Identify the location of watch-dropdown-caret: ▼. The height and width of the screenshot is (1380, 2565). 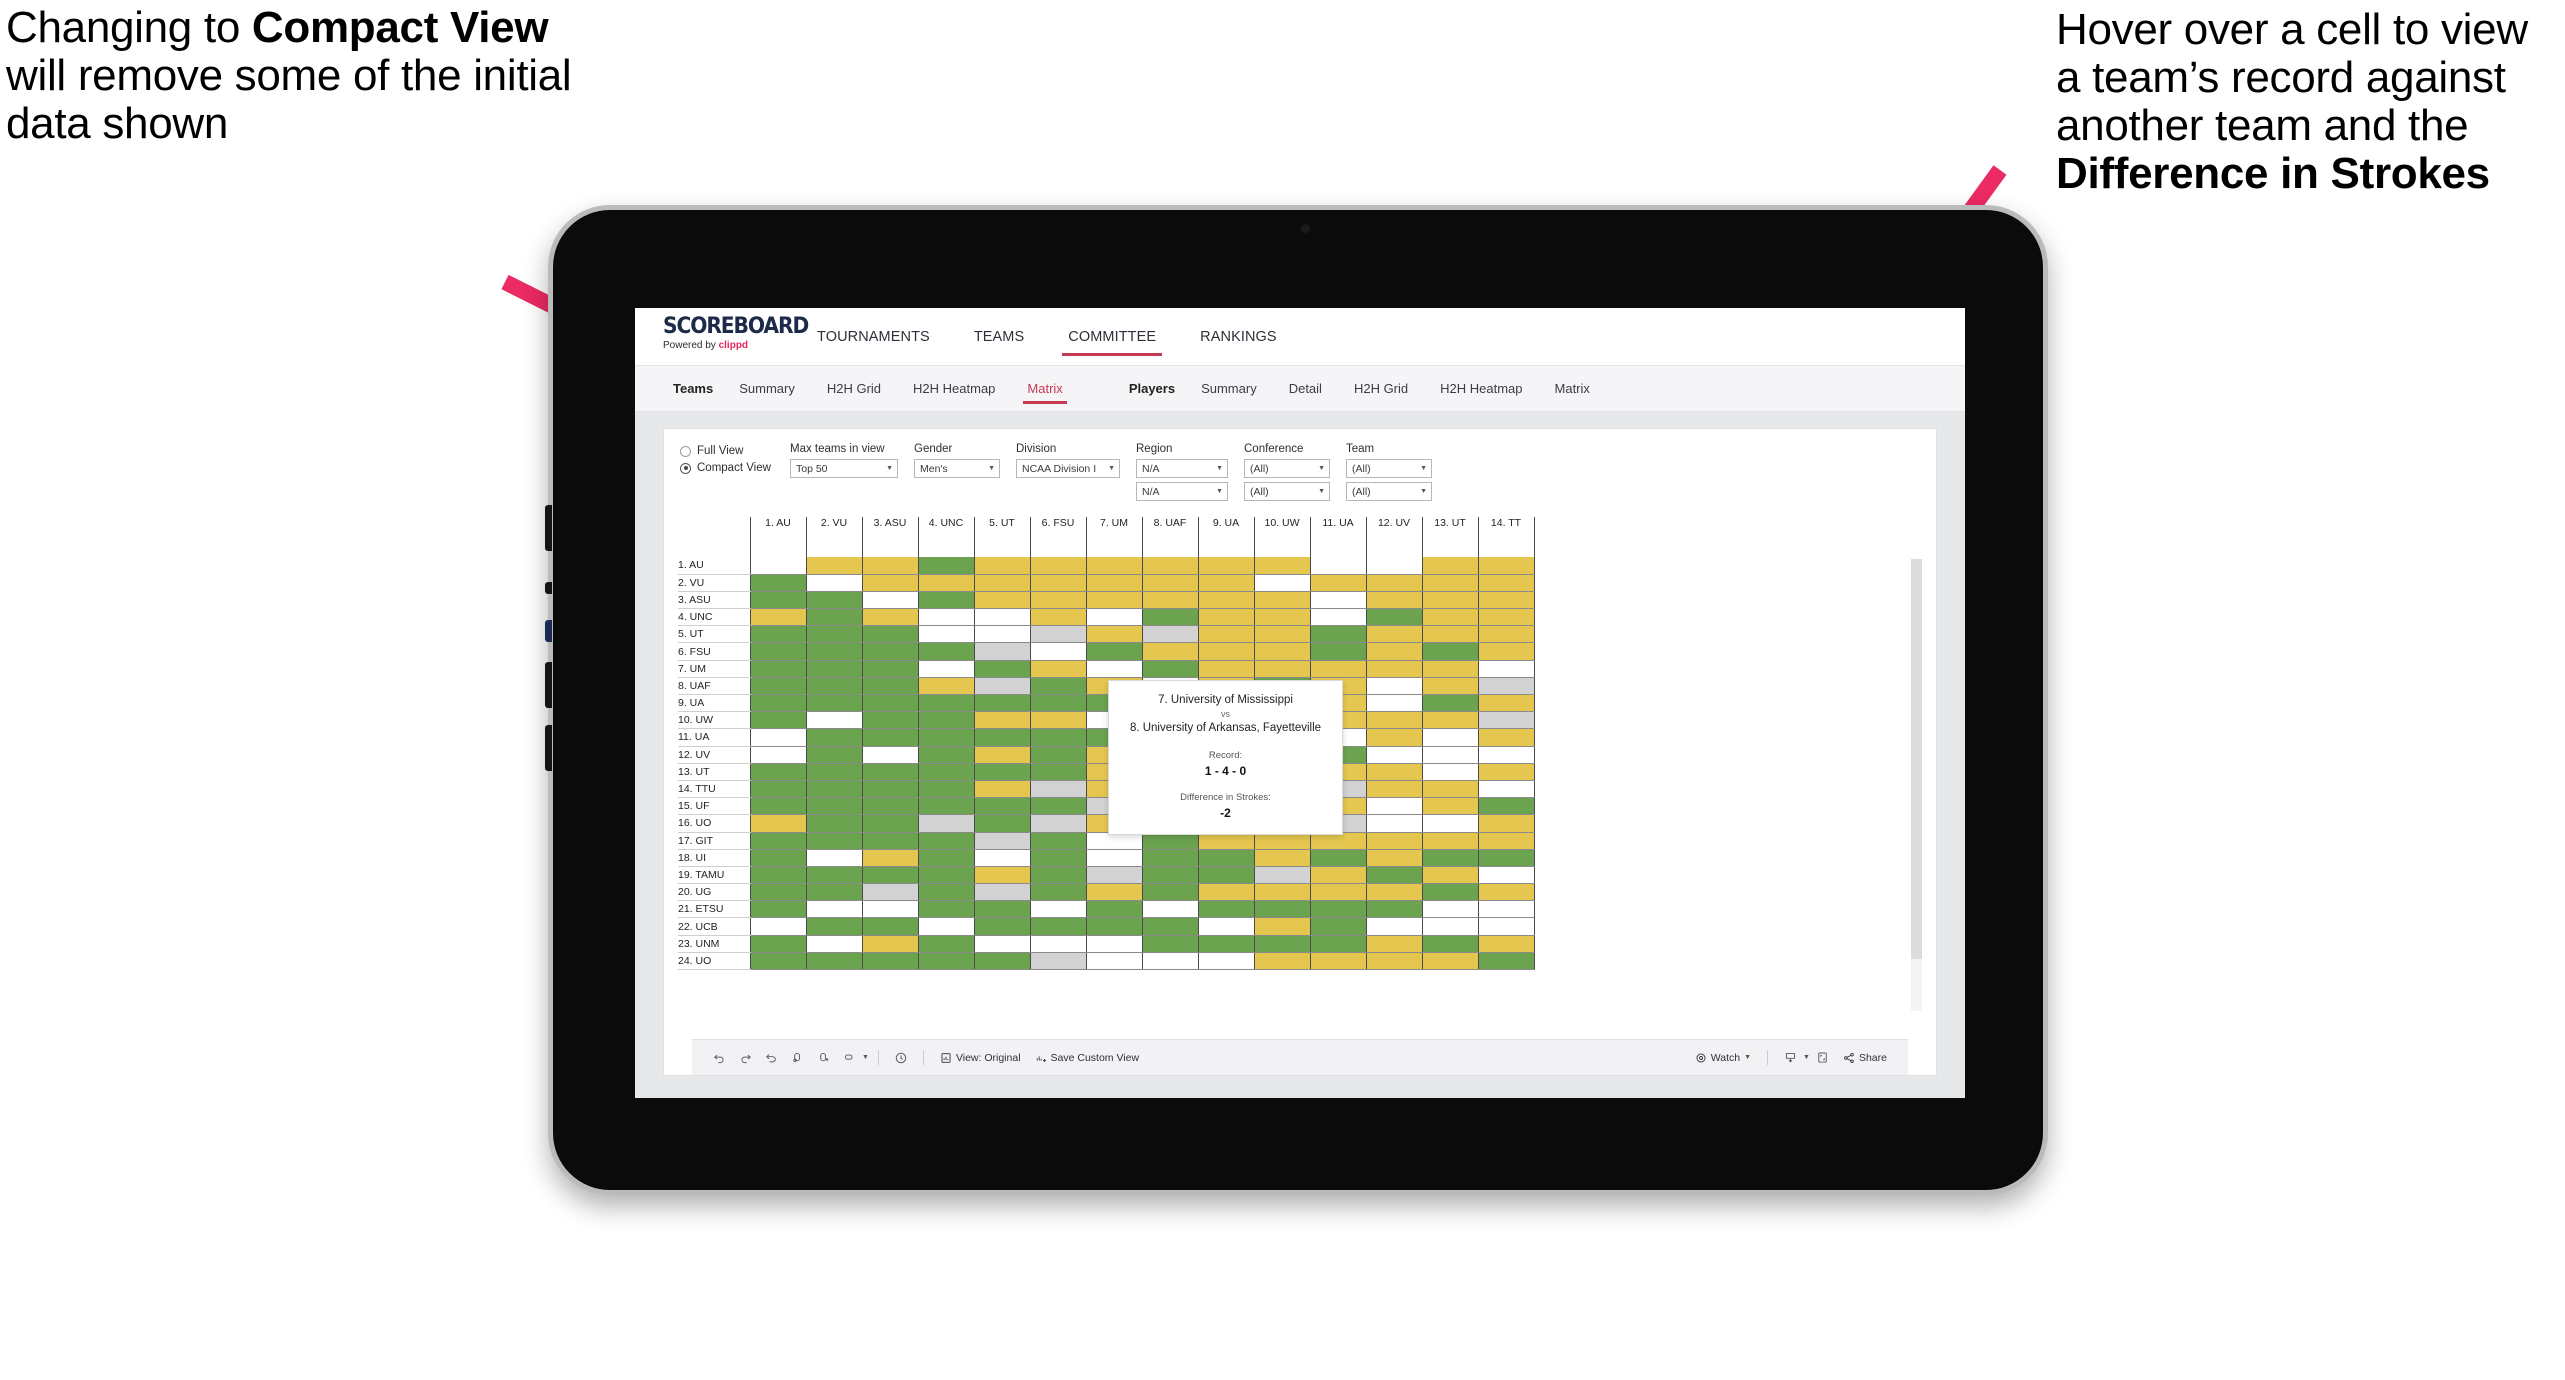
(1747, 1057).